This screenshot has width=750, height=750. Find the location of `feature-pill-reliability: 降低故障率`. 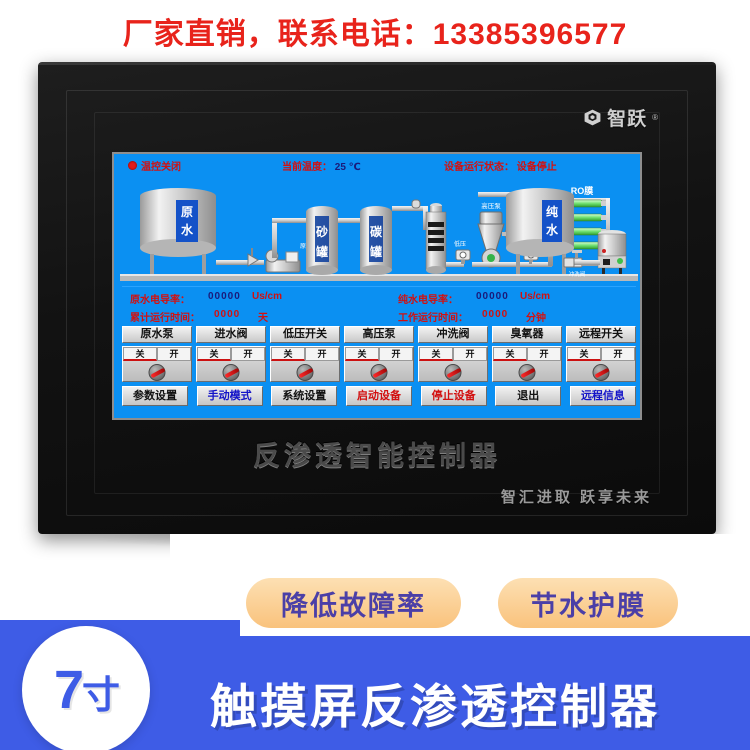

feature-pill-reliability: 降低故障率 is located at coordinates (353, 603).